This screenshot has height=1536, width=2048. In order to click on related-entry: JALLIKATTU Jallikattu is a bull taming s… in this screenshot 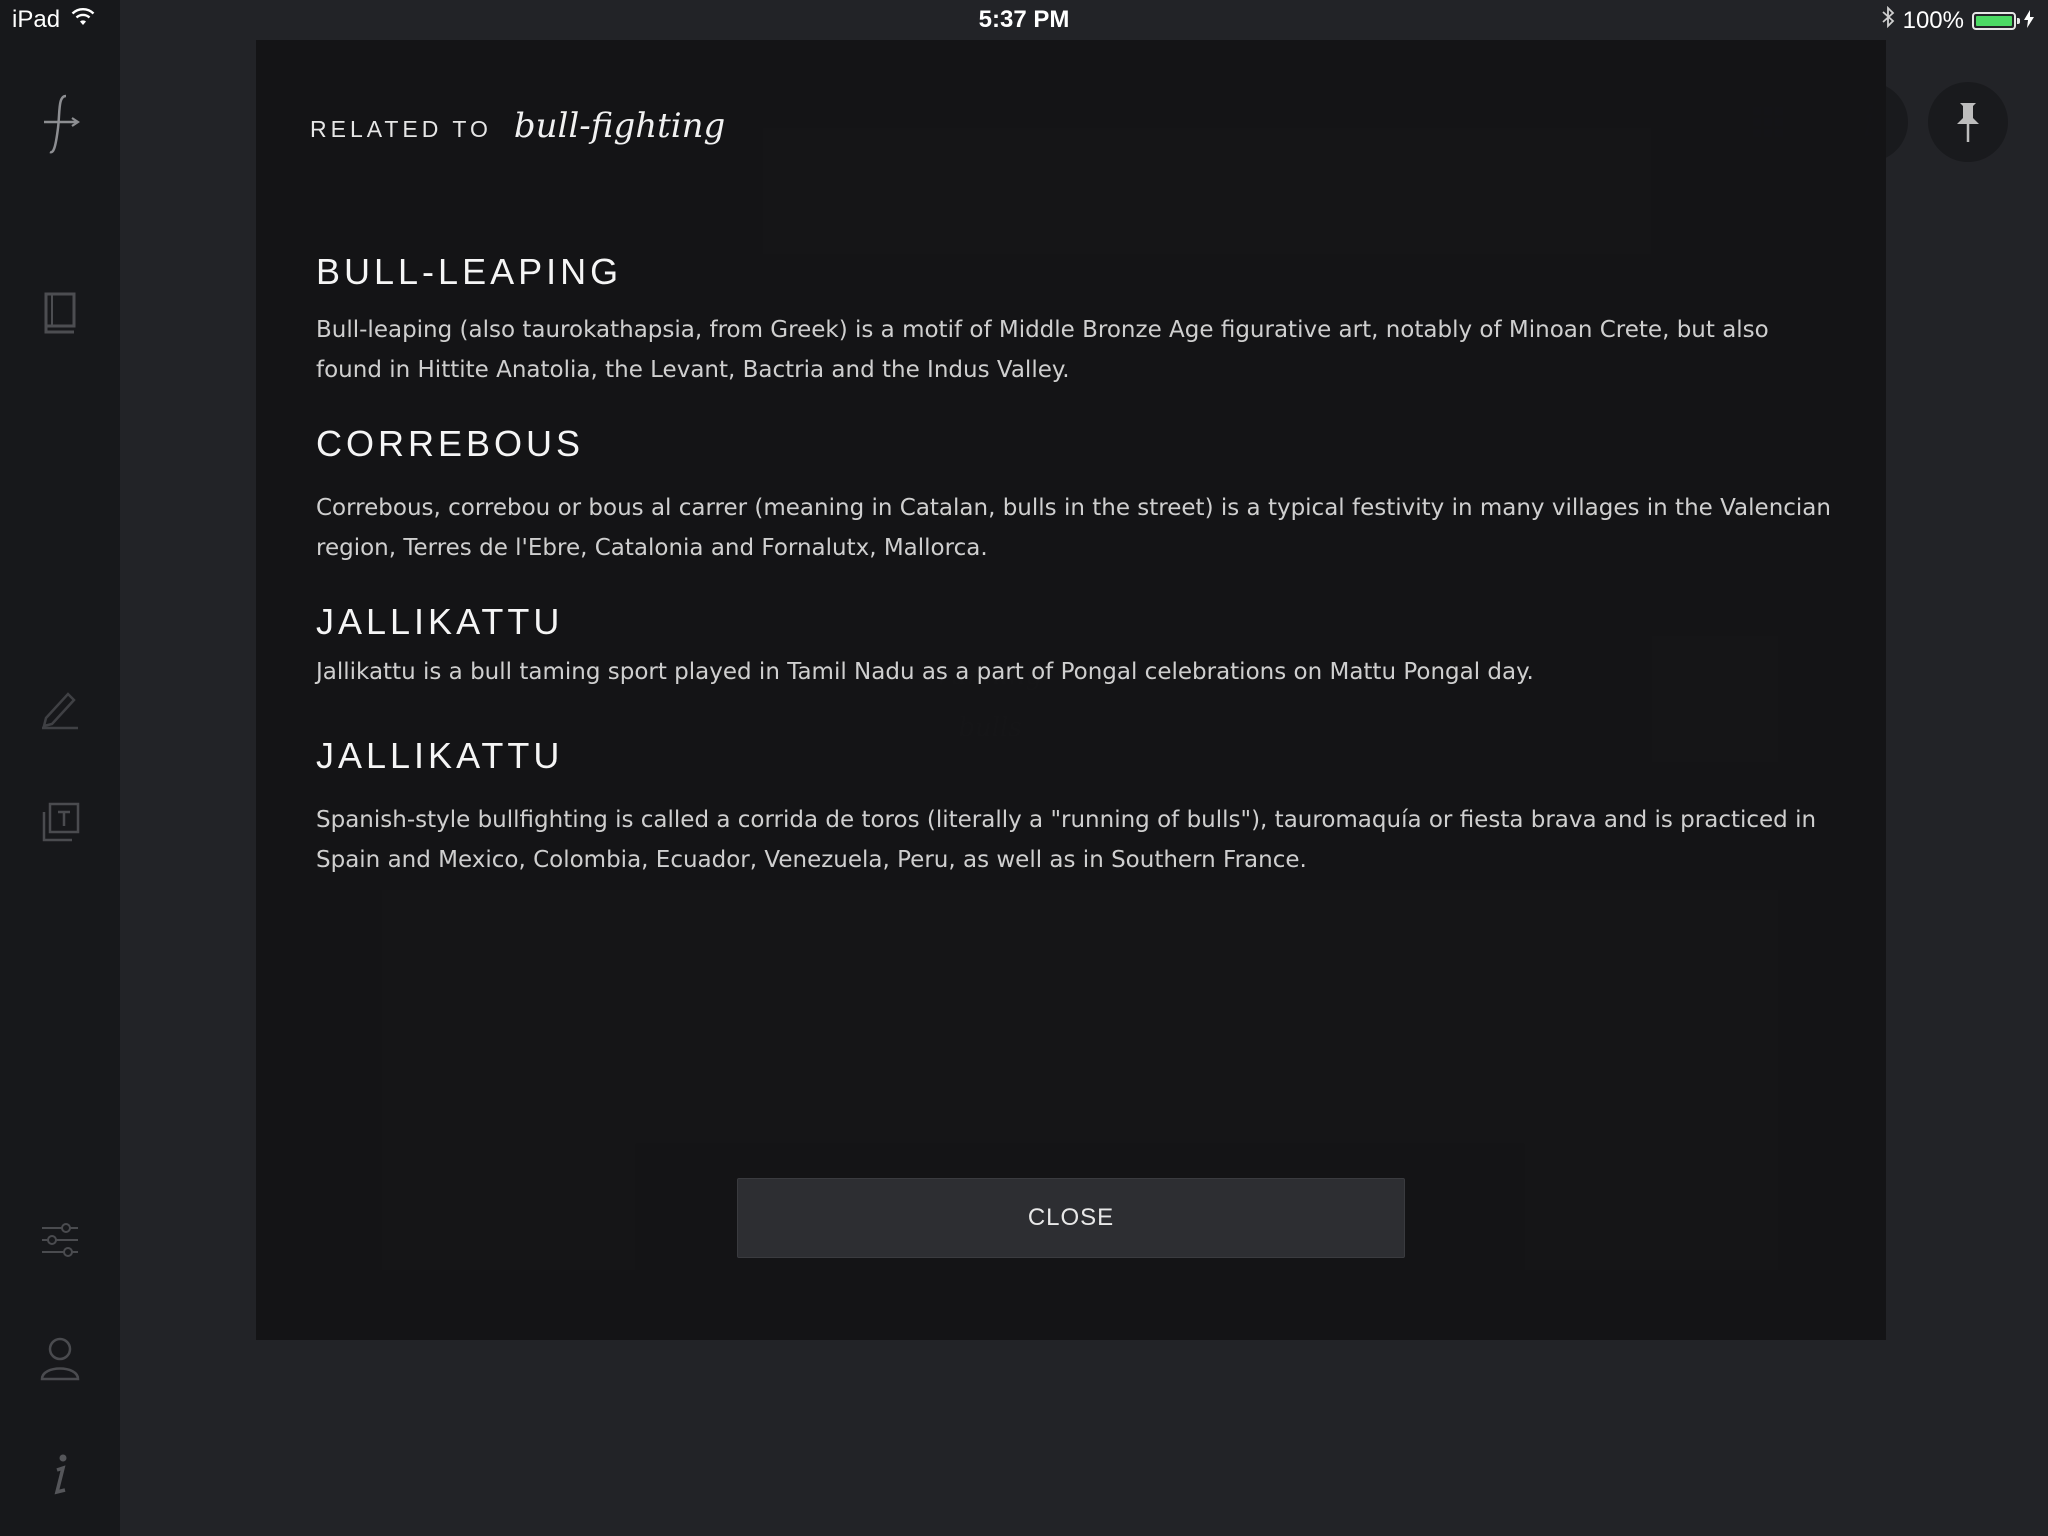, I will do `click(1076, 646)`.